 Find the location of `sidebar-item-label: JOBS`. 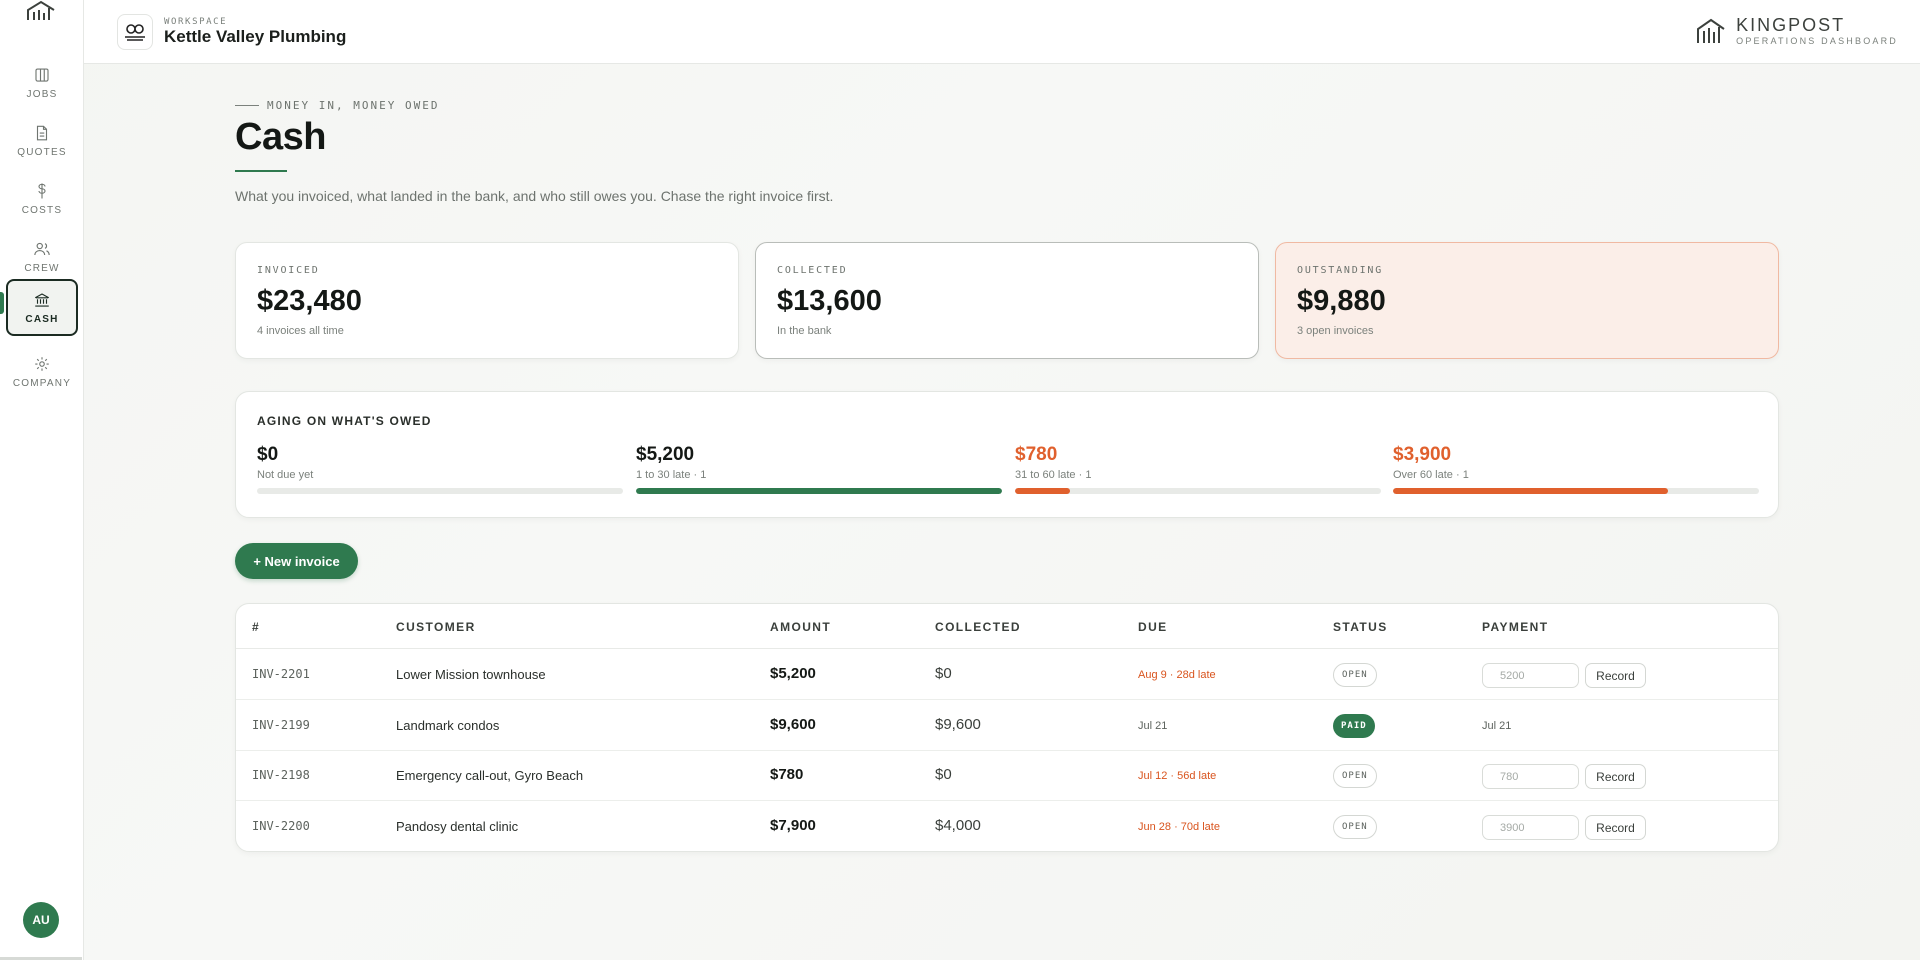

sidebar-item-label: JOBS is located at coordinates (42, 94).